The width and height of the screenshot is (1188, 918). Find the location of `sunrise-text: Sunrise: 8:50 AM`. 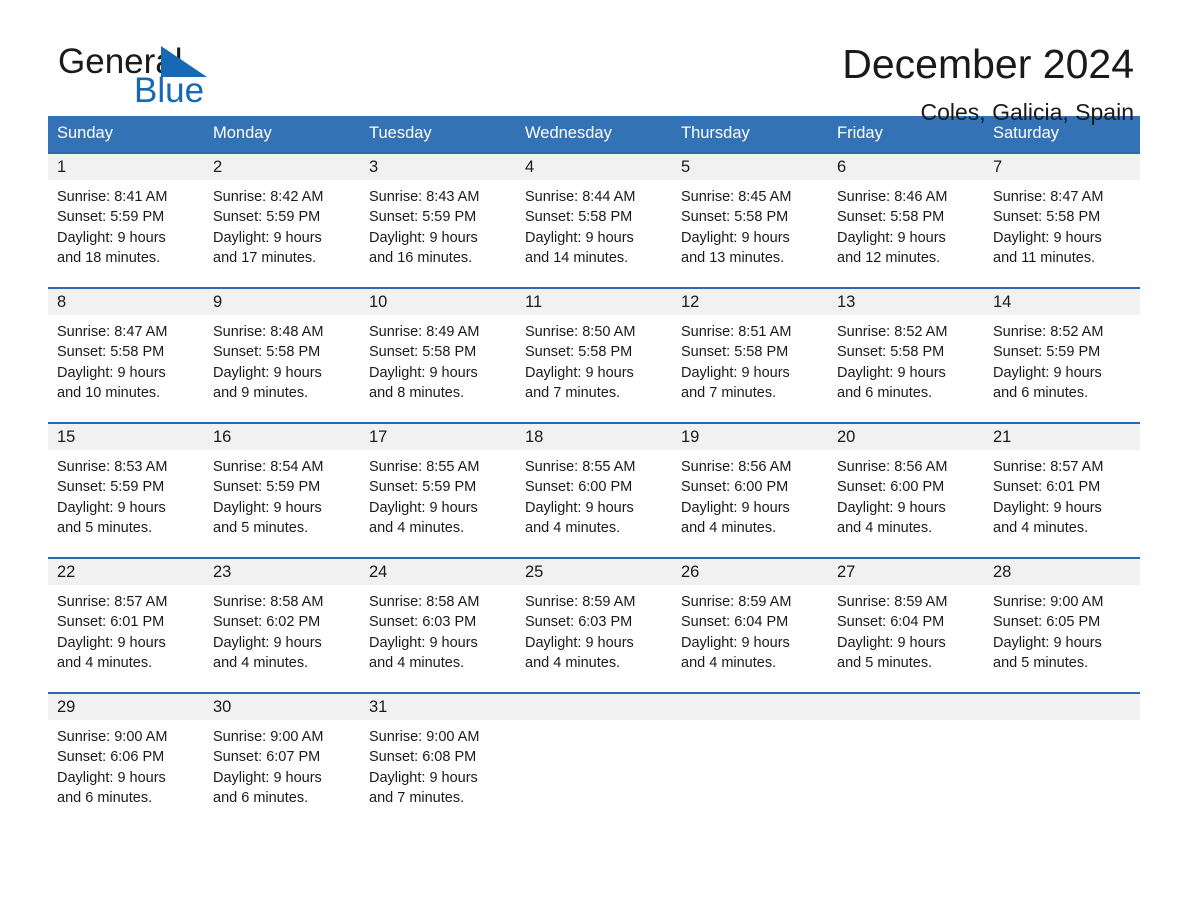

sunrise-text: Sunrise: 8:50 AM is located at coordinates (580, 332).